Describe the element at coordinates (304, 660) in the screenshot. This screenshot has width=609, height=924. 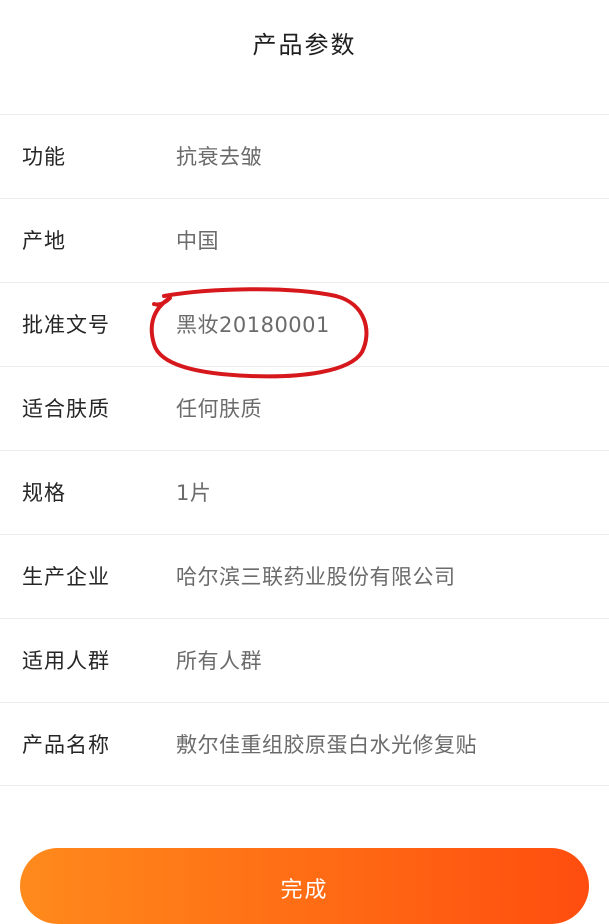
I see `param-row-target-users: 适用人群 所有人群` at that location.